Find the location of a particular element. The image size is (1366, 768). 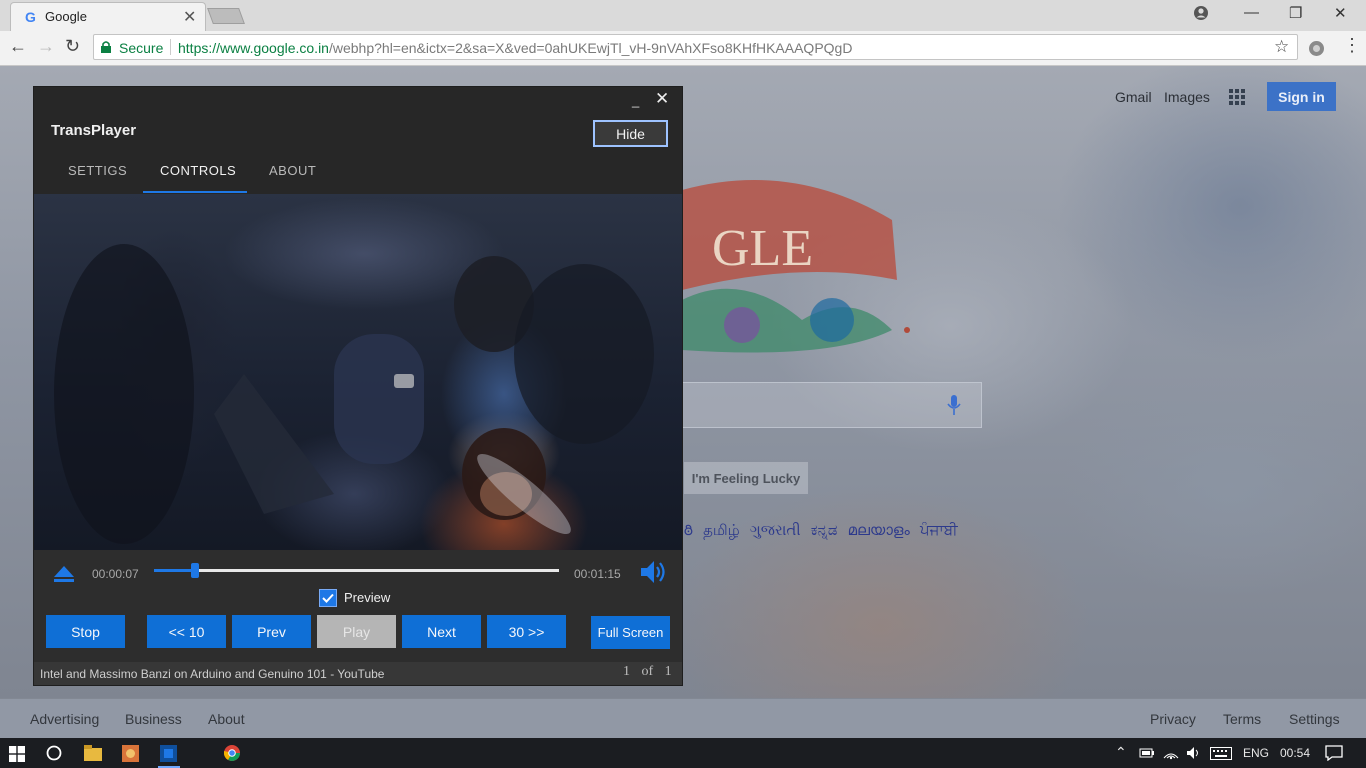

preview-checkbox is located at coordinates (328, 598).